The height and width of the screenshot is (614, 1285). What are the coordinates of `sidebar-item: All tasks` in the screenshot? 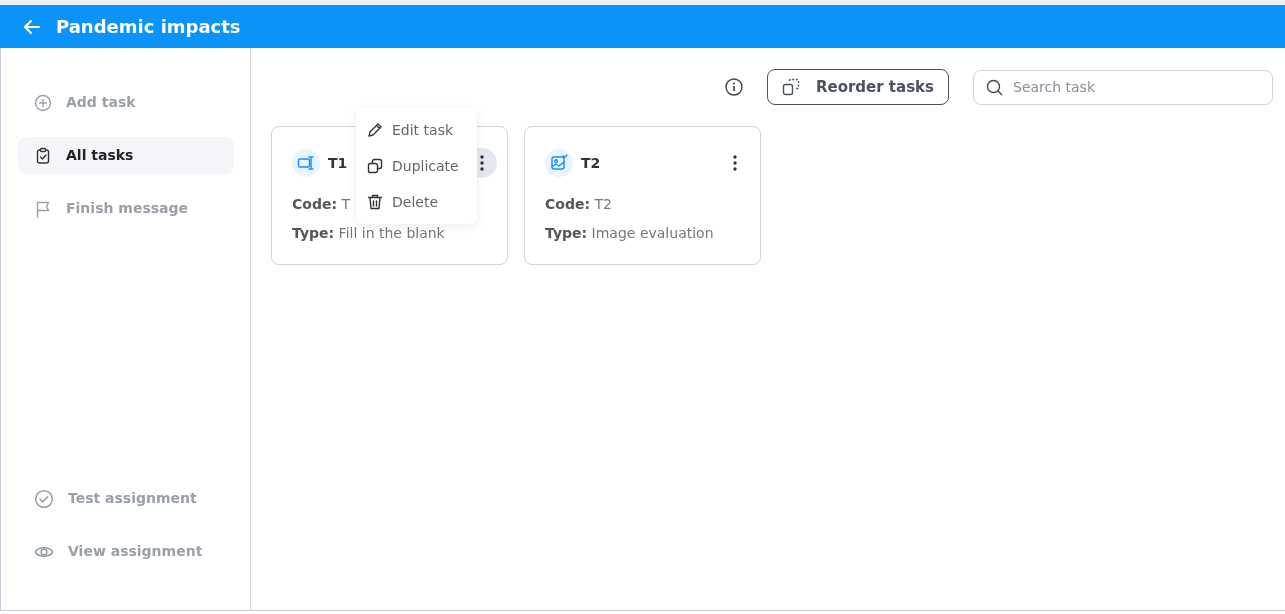 It's located at (126, 155).